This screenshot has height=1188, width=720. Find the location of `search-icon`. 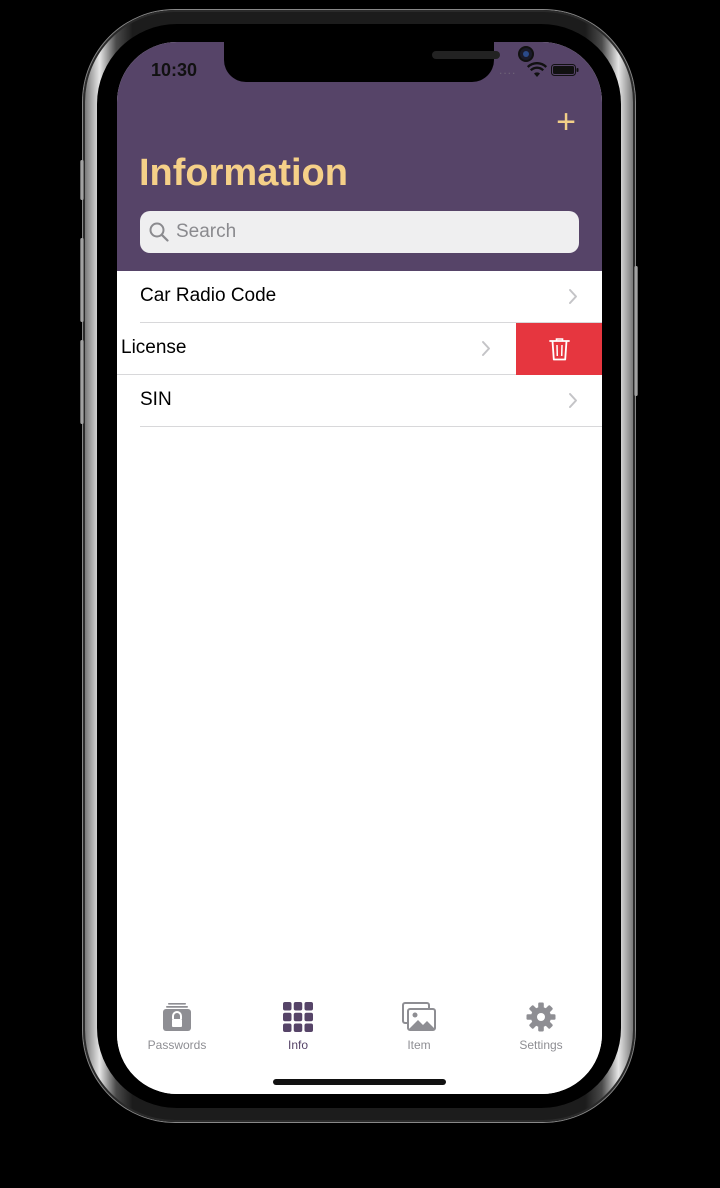

search-icon is located at coordinates (159, 232).